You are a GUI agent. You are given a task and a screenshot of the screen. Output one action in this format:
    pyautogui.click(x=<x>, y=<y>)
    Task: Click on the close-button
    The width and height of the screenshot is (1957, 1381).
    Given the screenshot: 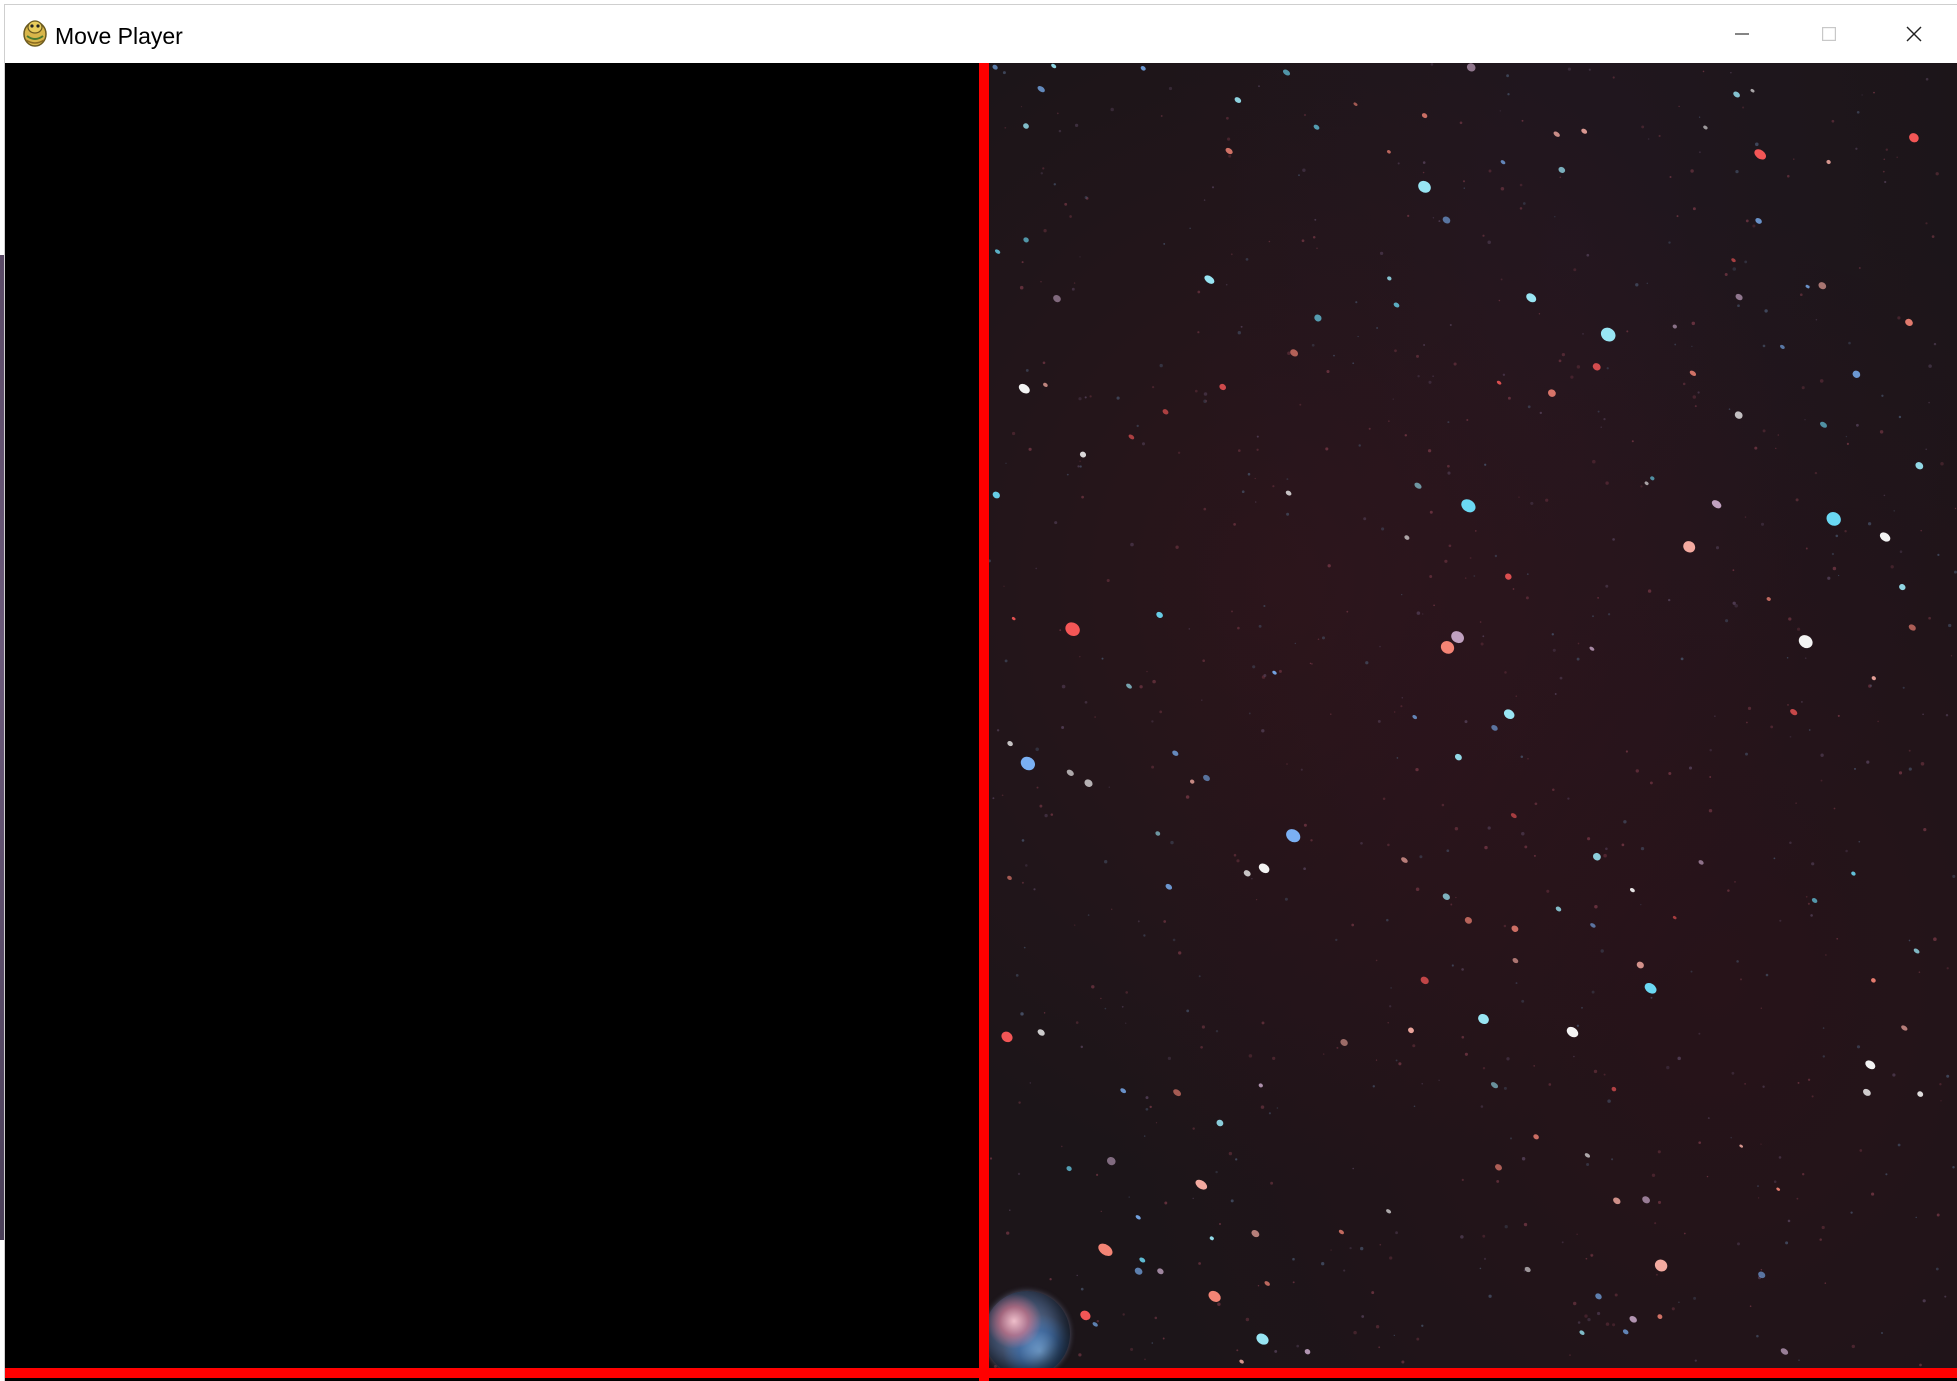 What is the action you would take?
    pyautogui.click(x=1913, y=34)
    